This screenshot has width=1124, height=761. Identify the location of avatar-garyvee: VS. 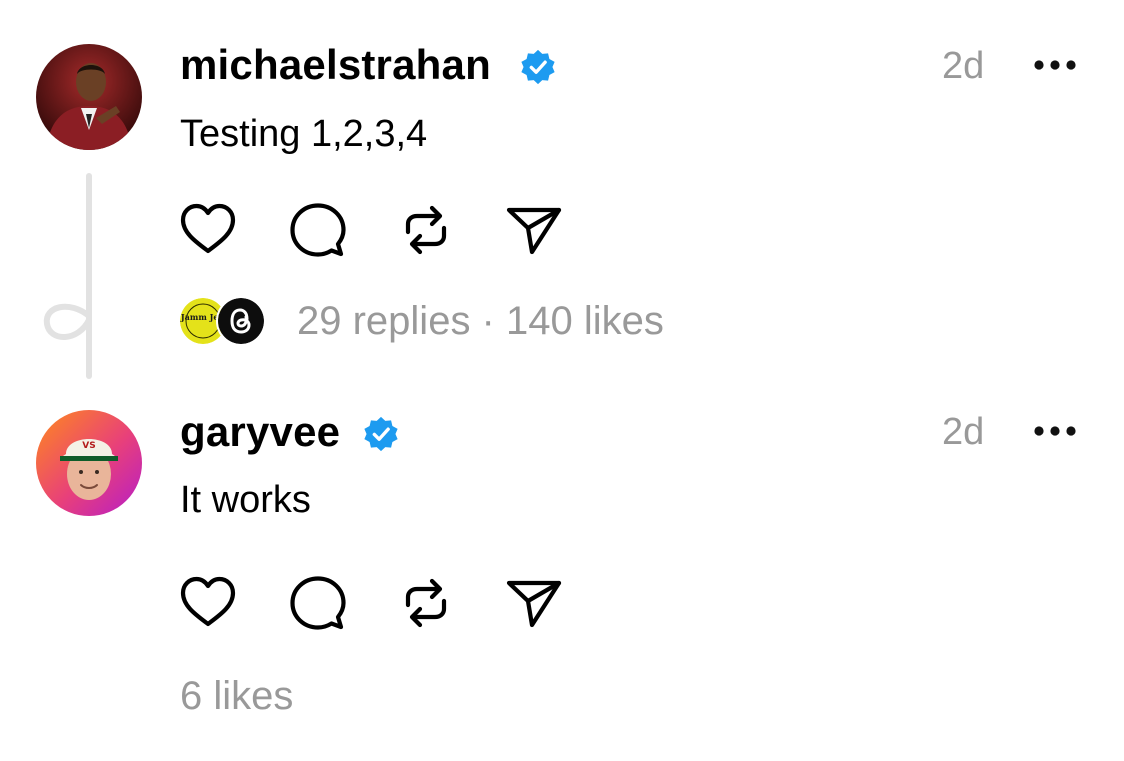
(89, 463).